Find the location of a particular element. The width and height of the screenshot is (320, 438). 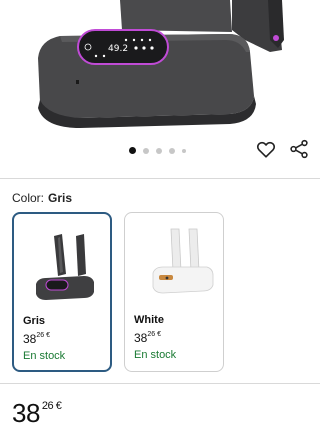

variant-name: Gris is located at coordinates (34, 321).